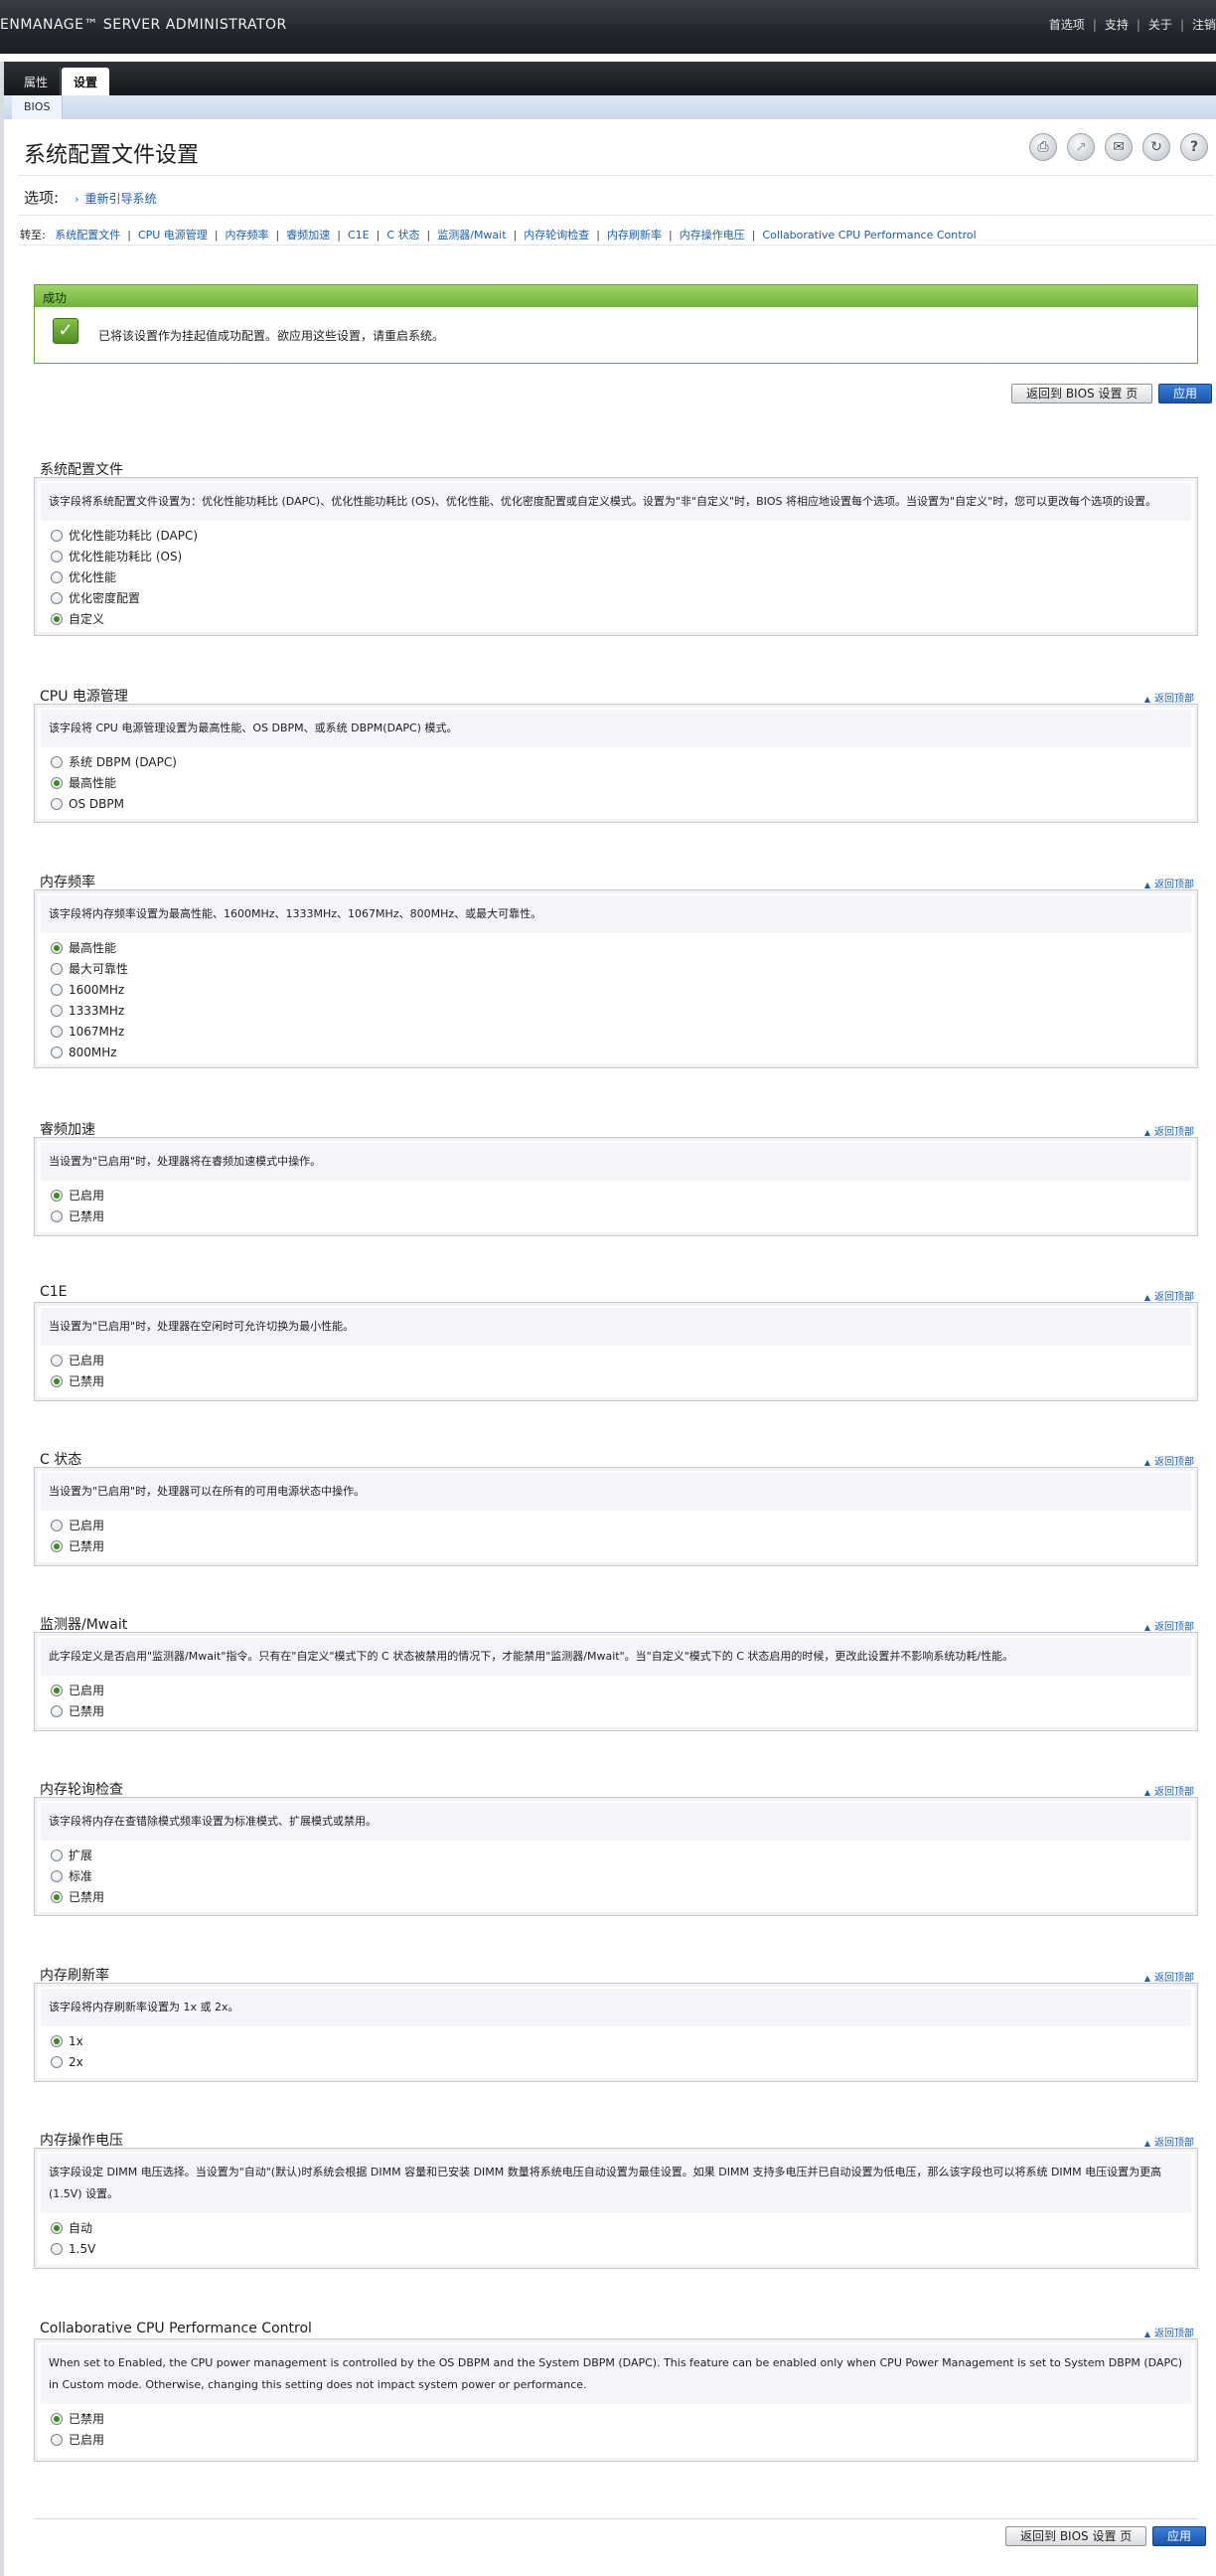 The width and height of the screenshot is (1216, 2576). Describe the element at coordinates (1179, 2536) in the screenshot. I see `apply-button-bottom: 应用` at that location.